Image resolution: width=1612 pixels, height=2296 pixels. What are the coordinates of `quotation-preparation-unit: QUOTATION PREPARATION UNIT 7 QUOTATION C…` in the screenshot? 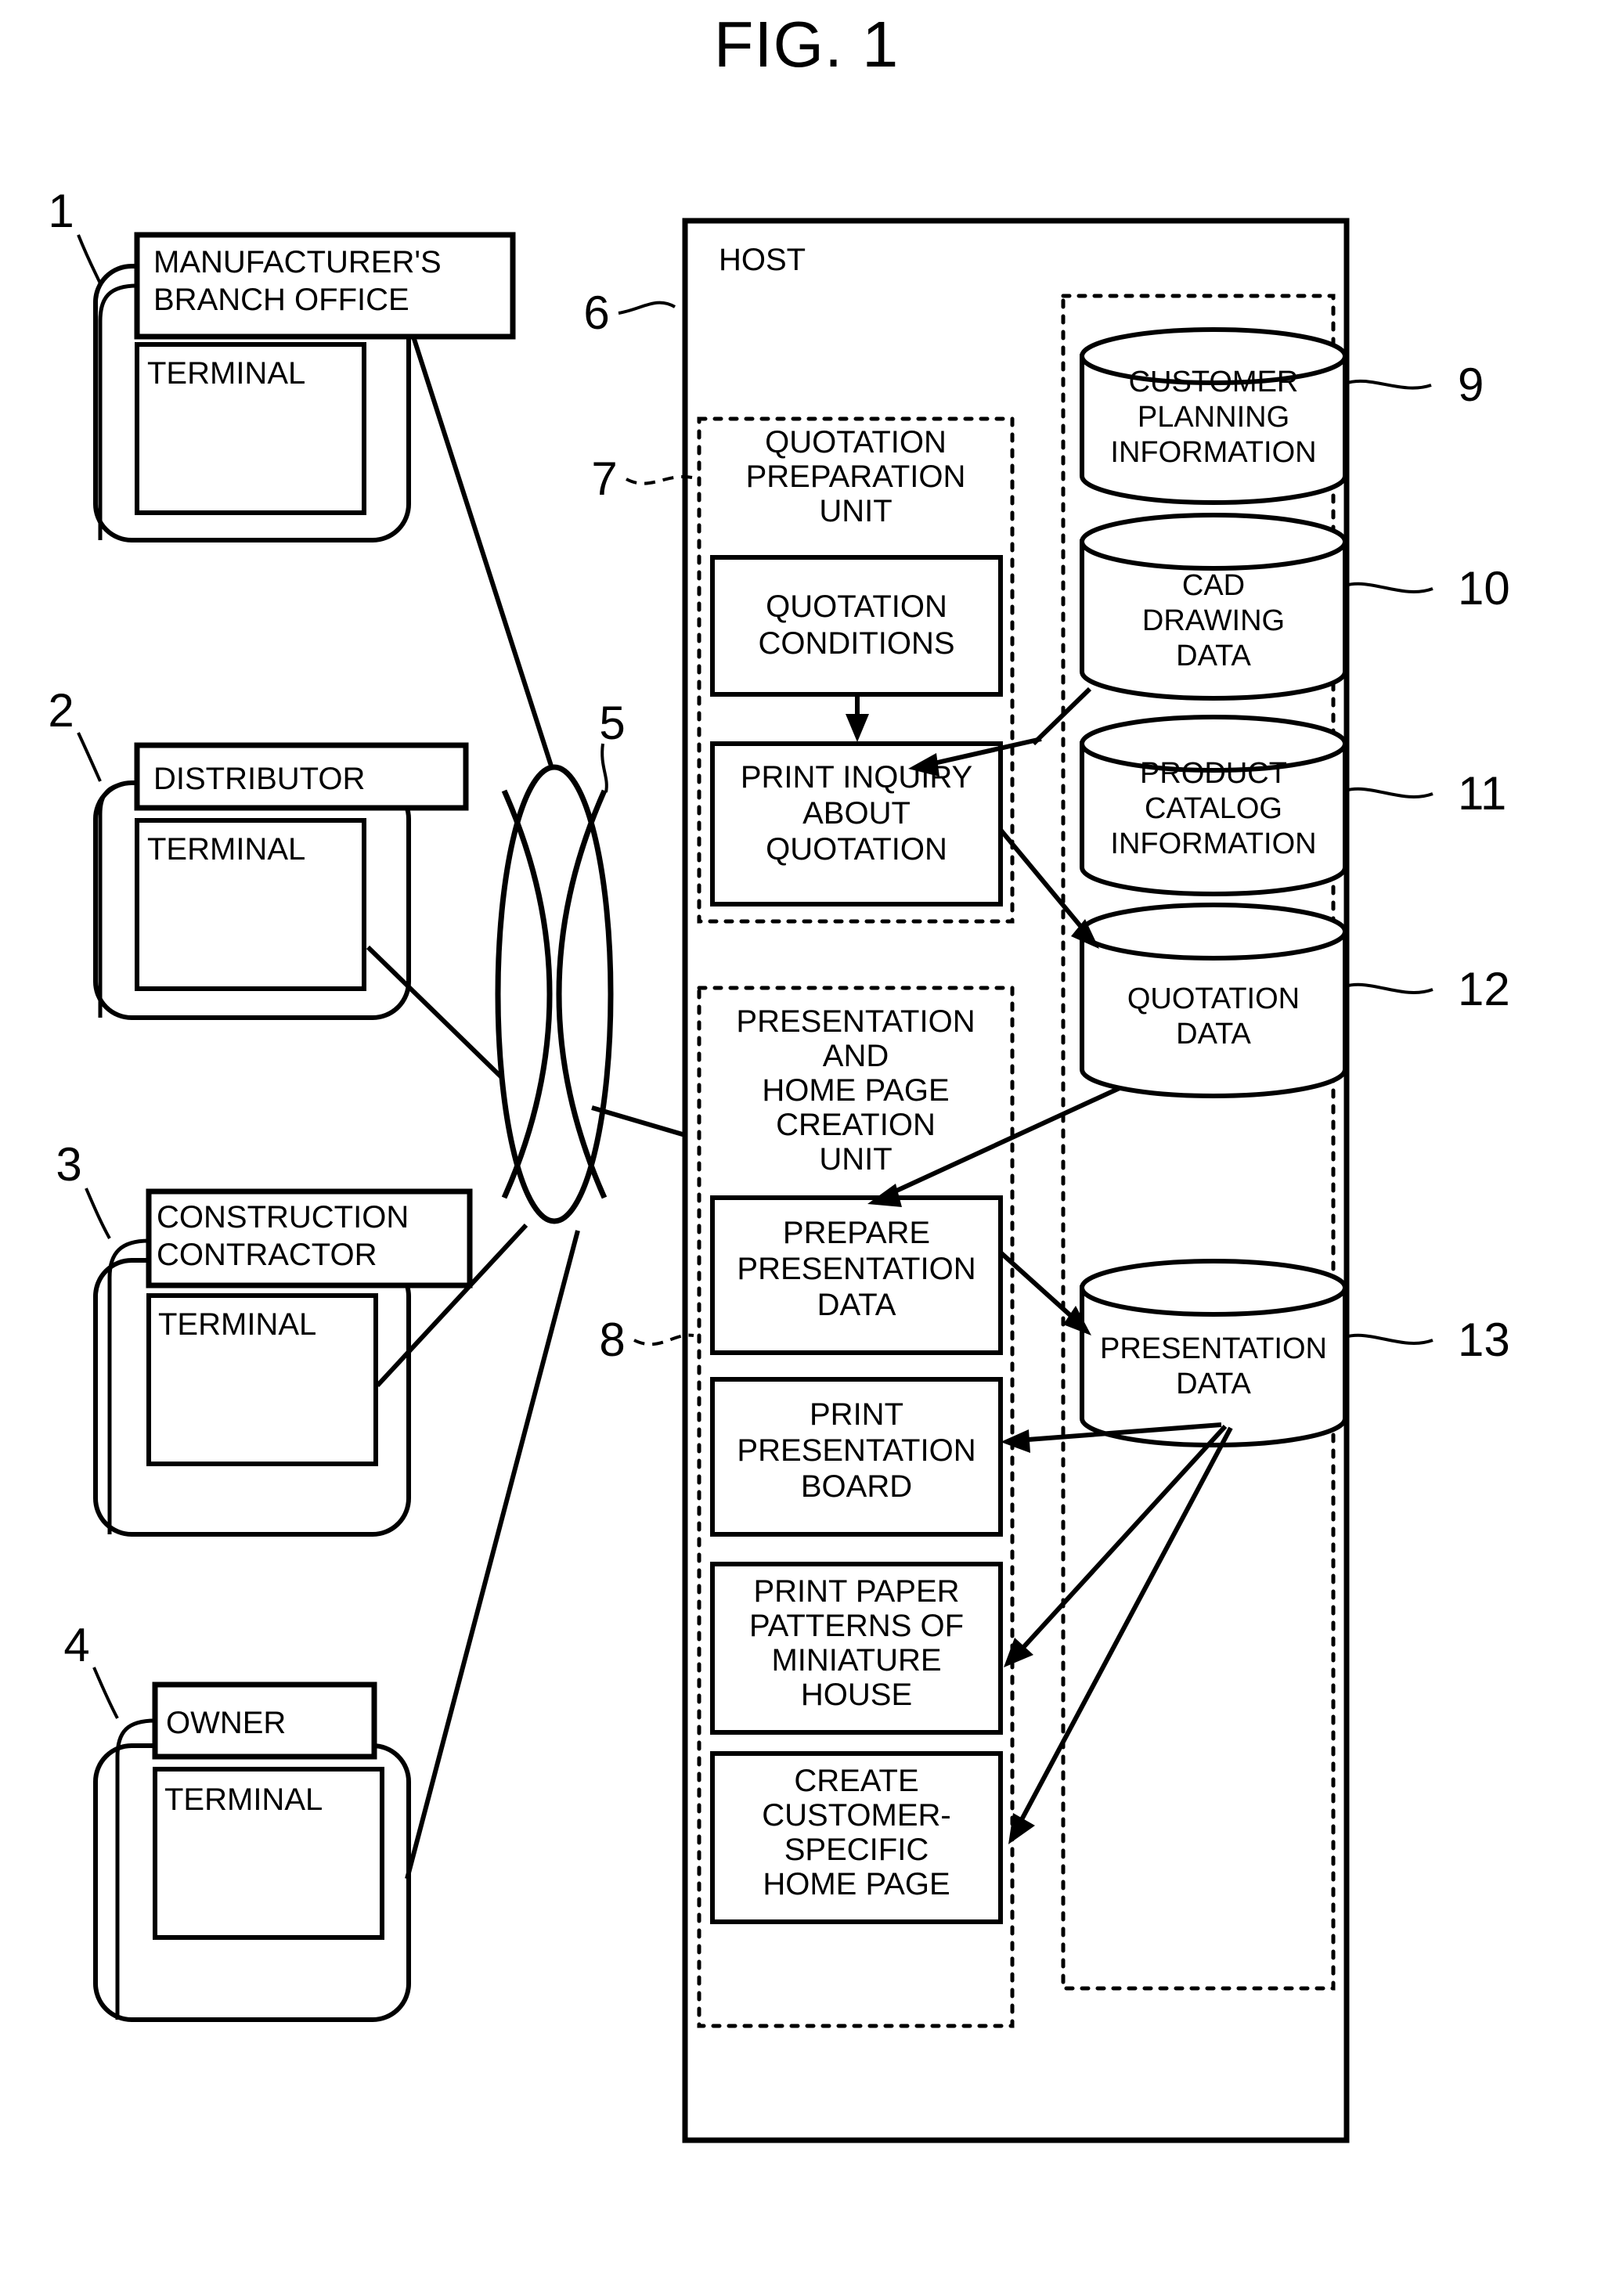 It's located at (803, 670).